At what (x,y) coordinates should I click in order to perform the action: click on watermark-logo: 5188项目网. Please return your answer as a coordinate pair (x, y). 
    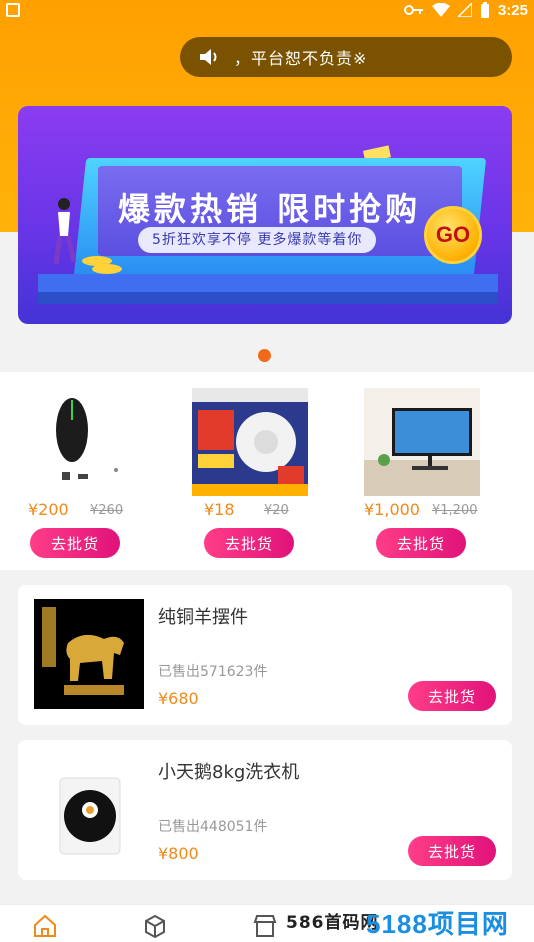
    Looking at the image, I should click on (437, 924).